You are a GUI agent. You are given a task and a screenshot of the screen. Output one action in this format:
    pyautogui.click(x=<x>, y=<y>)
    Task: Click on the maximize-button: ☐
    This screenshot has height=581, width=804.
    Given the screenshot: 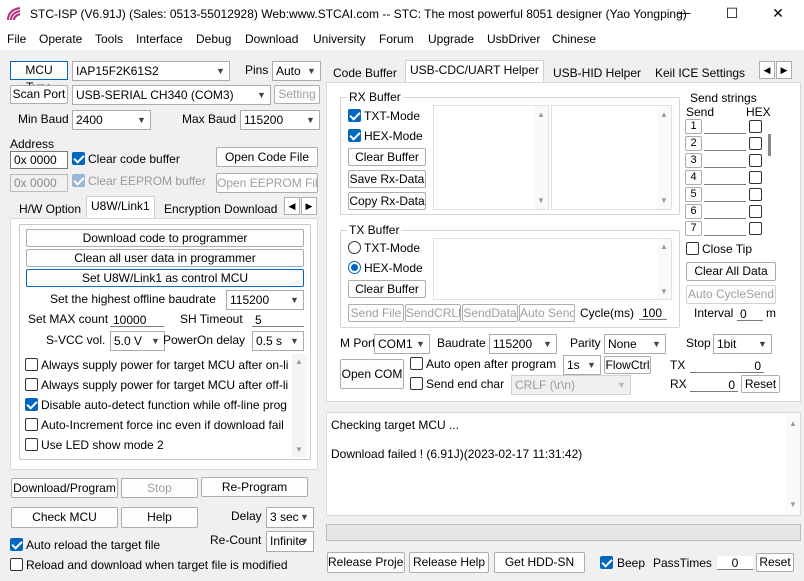 What is the action you would take?
    pyautogui.click(x=732, y=13)
    